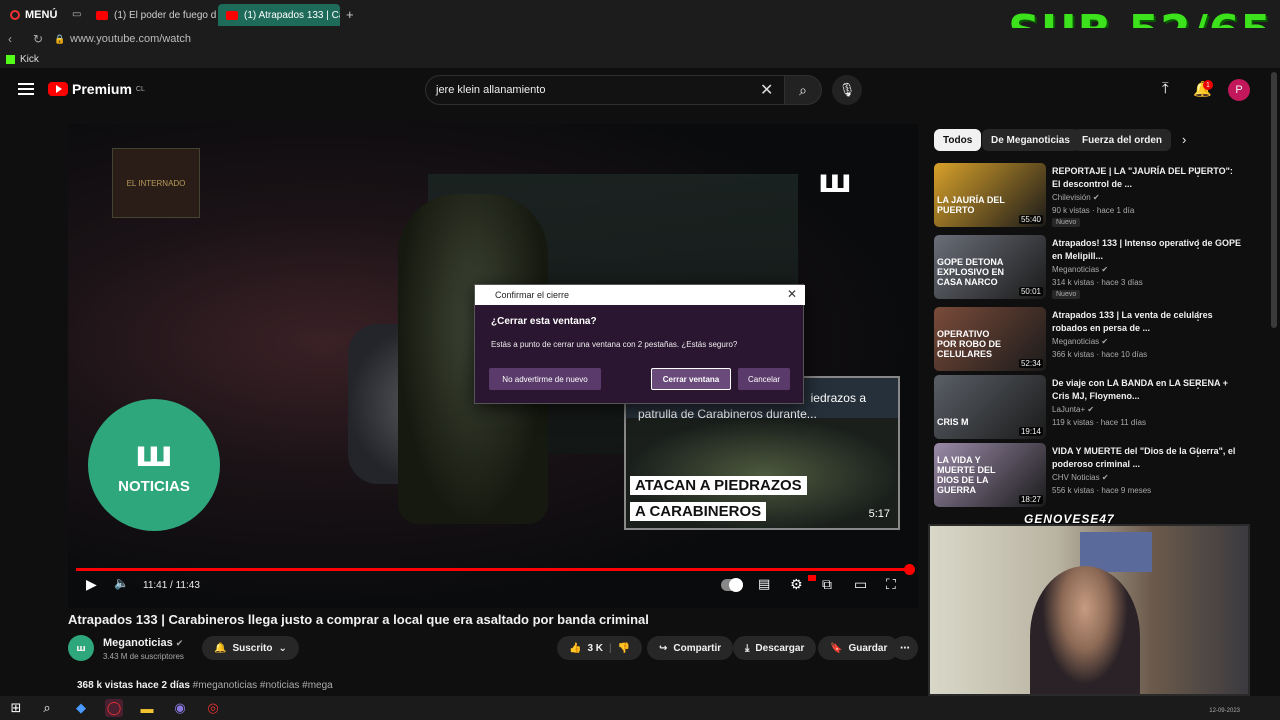  Describe the element at coordinates (180, 708) in the screenshot. I see `app-icon: ◉` at that location.